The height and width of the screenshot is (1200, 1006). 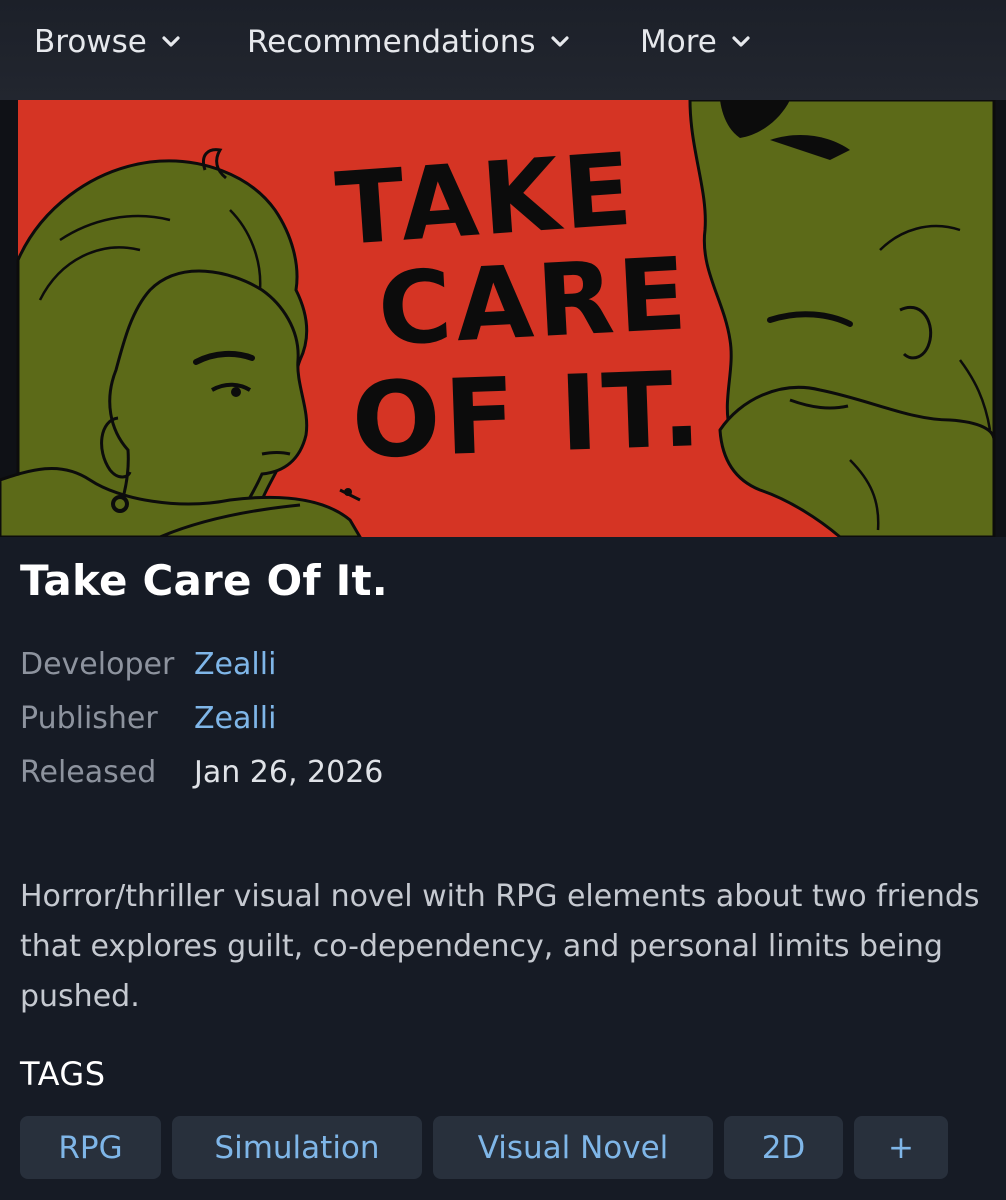 I want to click on tags-heading: TAGS, so click(x=63, y=1074).